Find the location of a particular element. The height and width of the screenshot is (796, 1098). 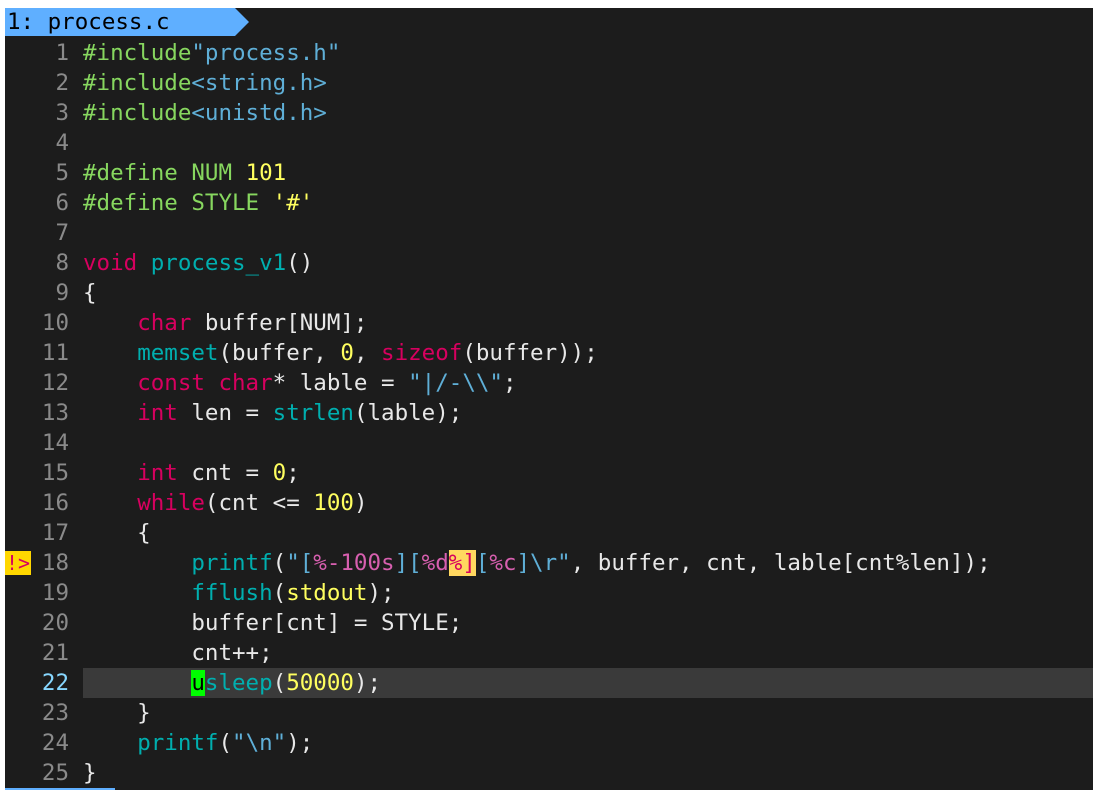

code-area: #define NUM 101 is located at coordinates (588, 173).